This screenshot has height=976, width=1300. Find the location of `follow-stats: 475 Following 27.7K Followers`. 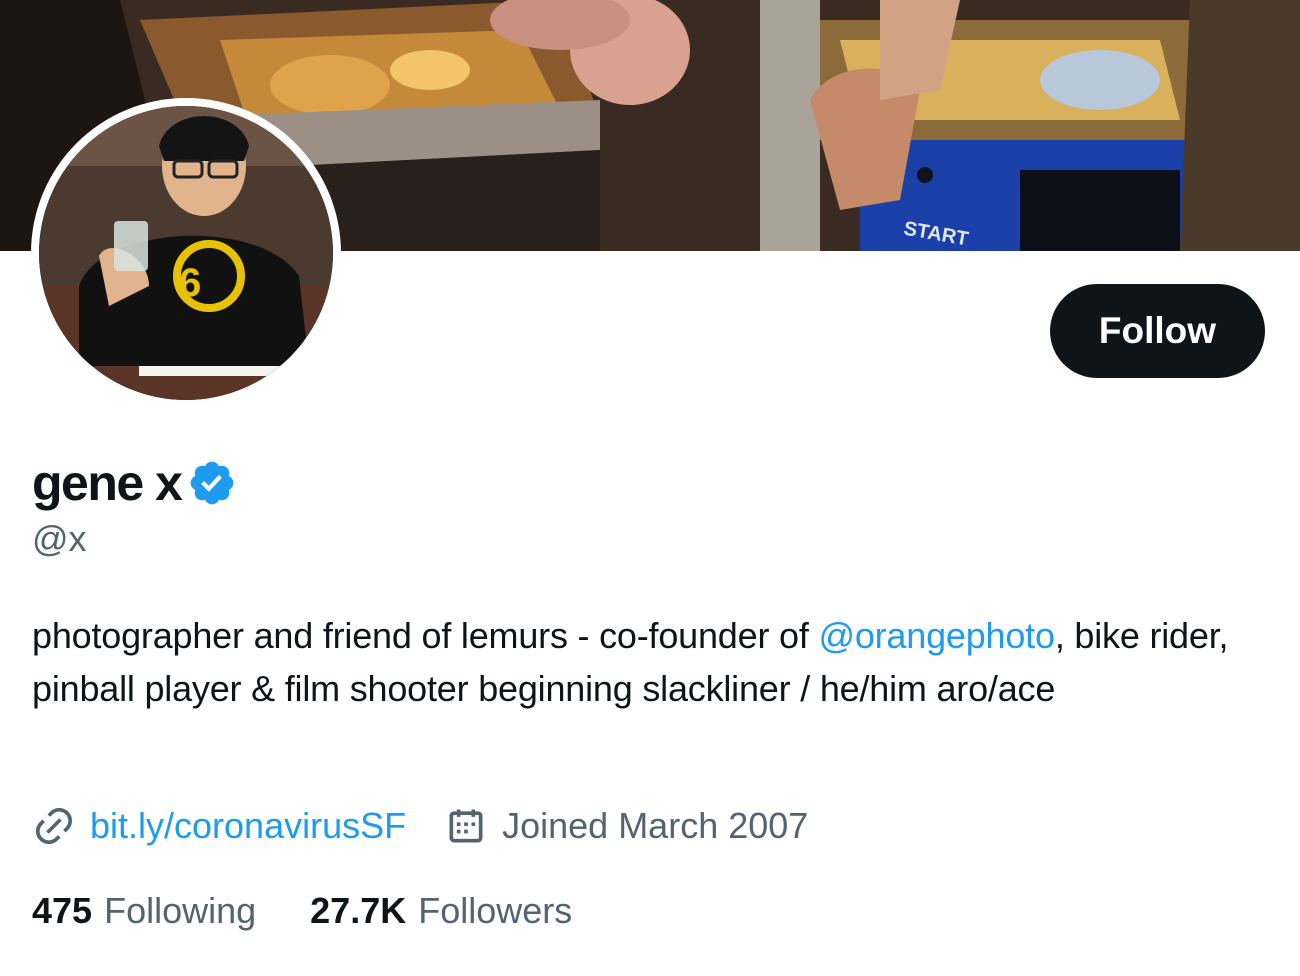

follow-stats: 475 Following 27.7K Followers is located at coordinates (329, 911).